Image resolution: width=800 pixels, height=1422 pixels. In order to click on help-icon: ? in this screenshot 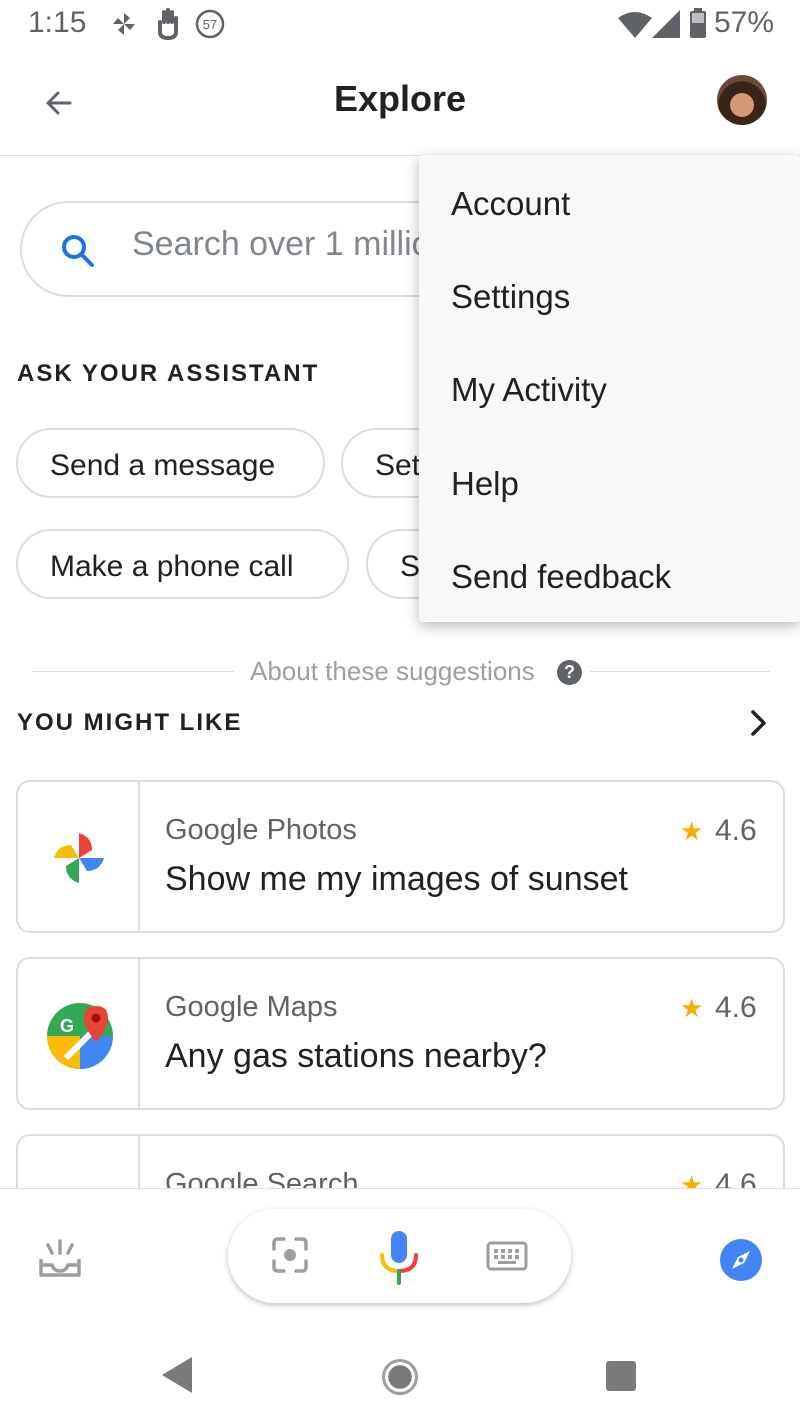, I will do `click(569, 672)`.